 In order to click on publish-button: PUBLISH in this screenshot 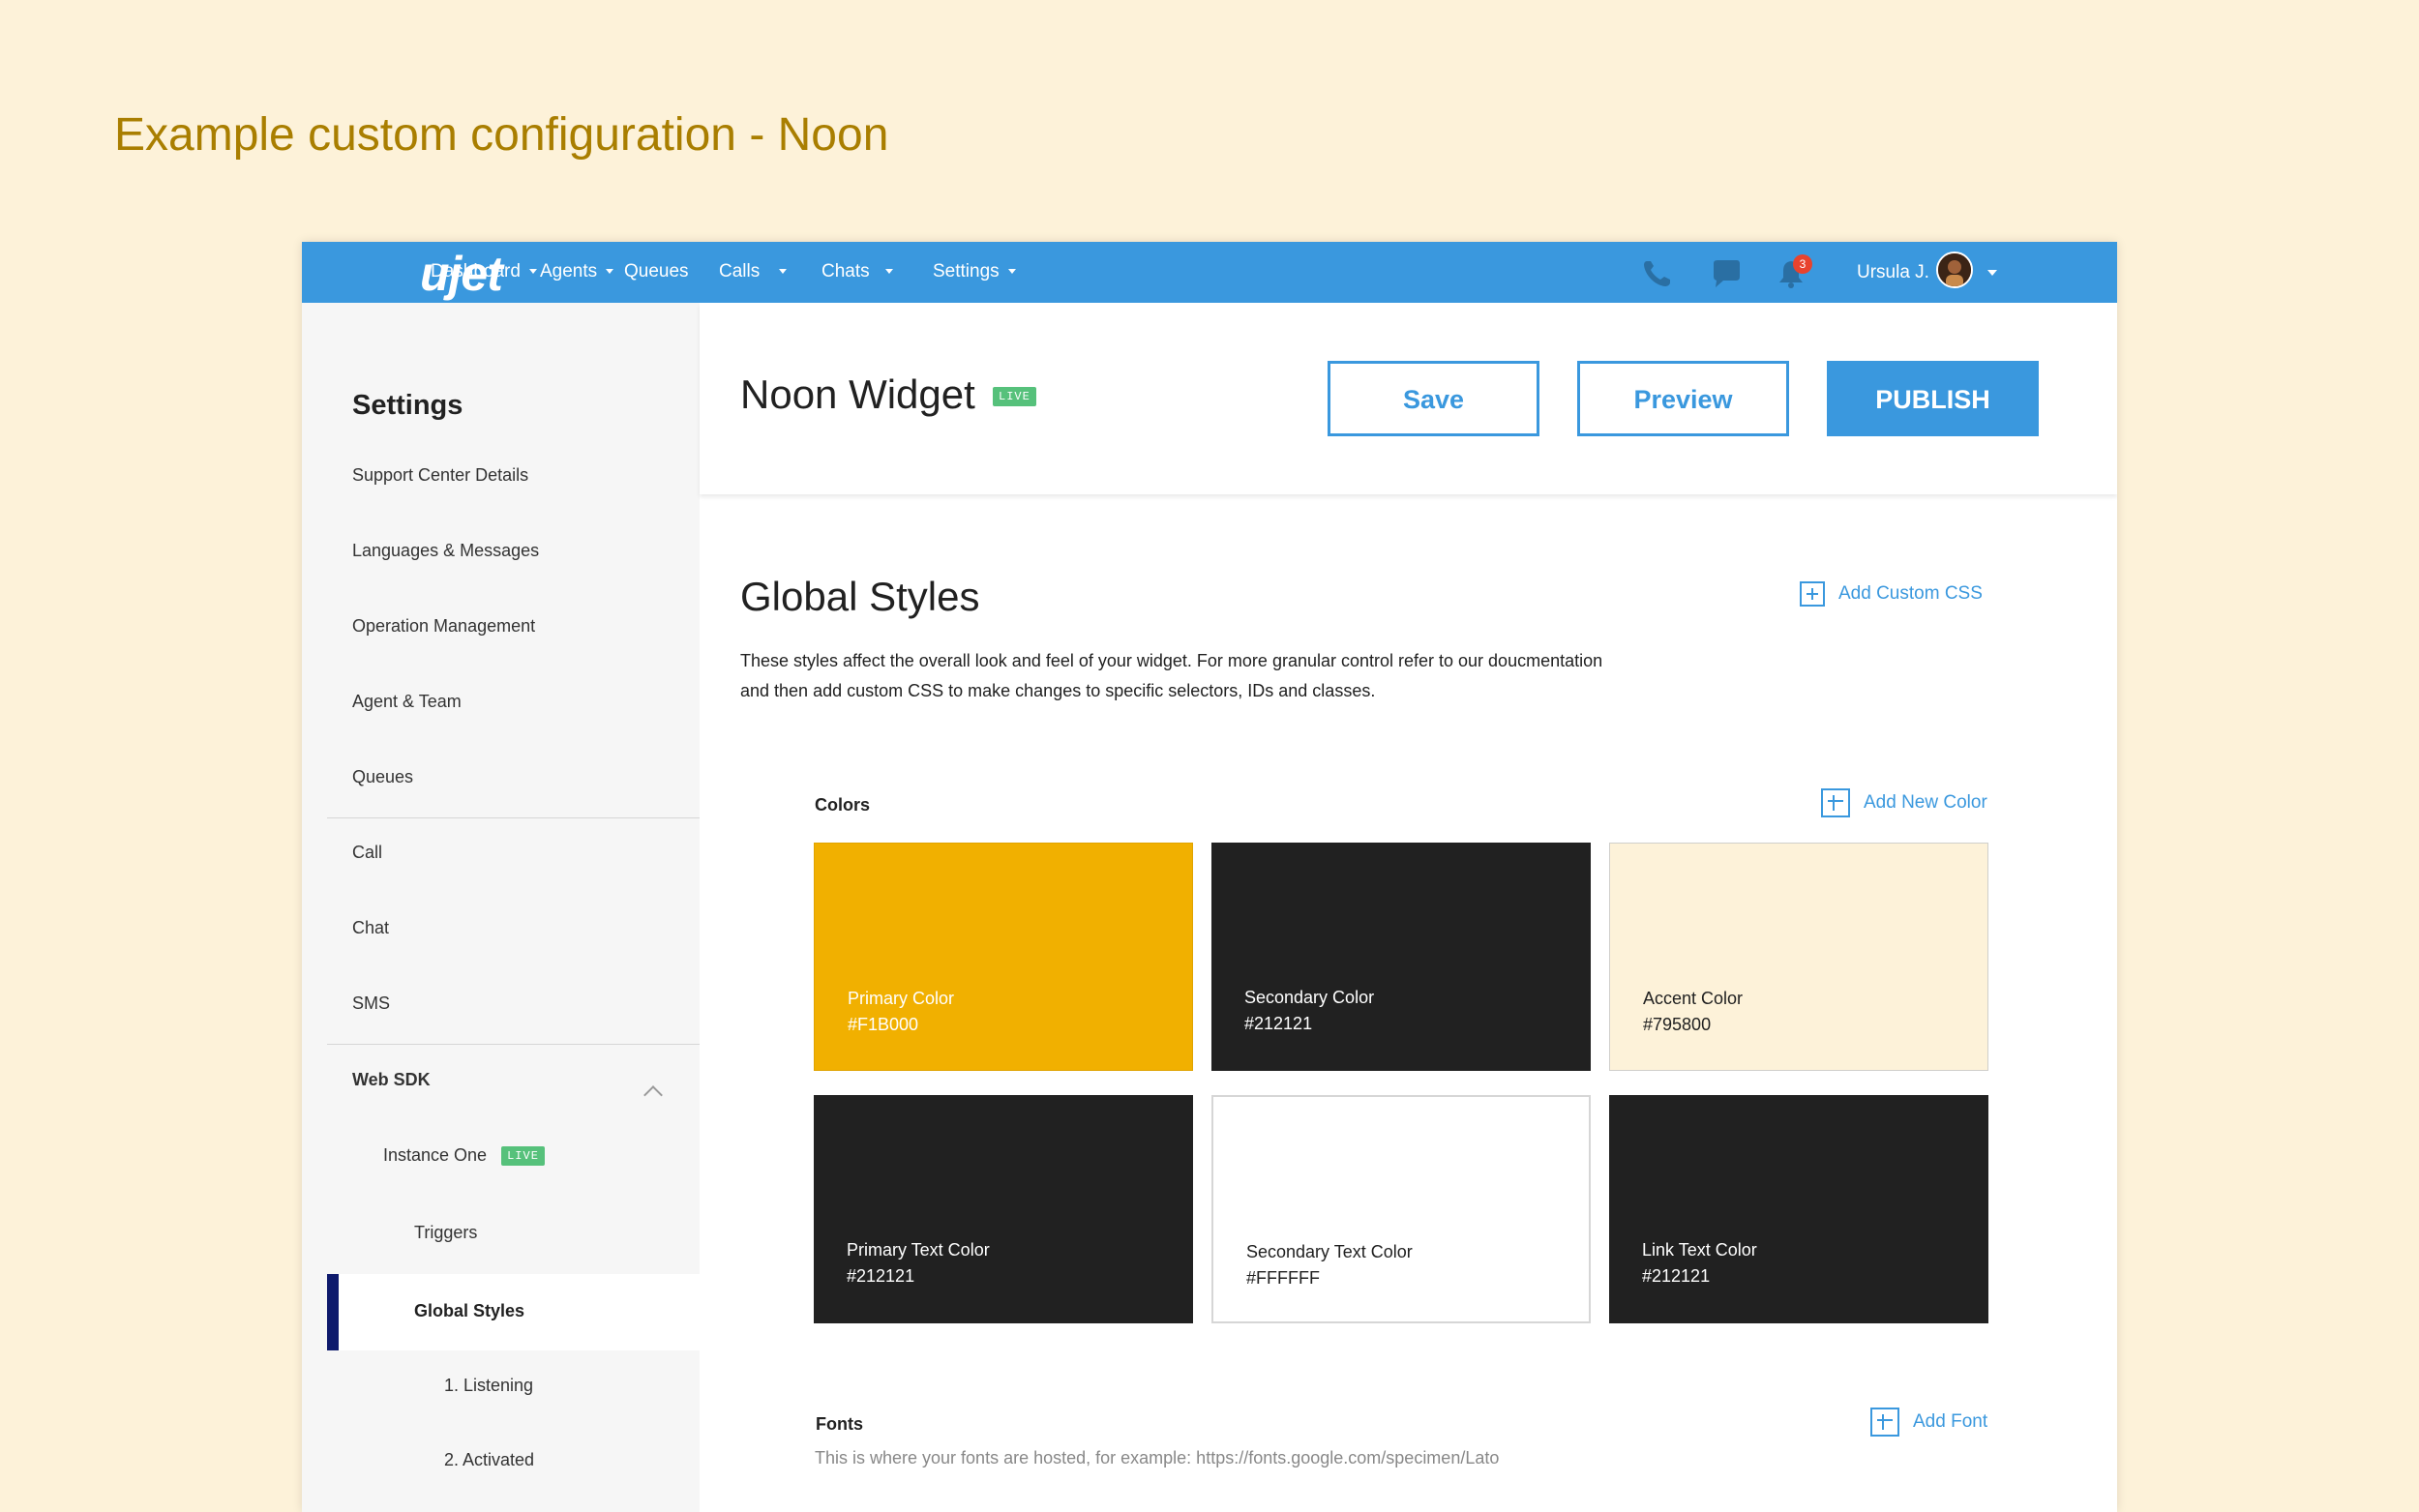, I will do `click(1933, 399)`.